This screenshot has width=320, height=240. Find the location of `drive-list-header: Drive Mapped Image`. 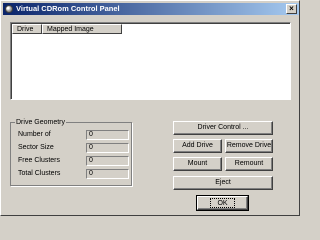

drive-list-header: Drive Mapped Image is located at coordinates (67, 29).